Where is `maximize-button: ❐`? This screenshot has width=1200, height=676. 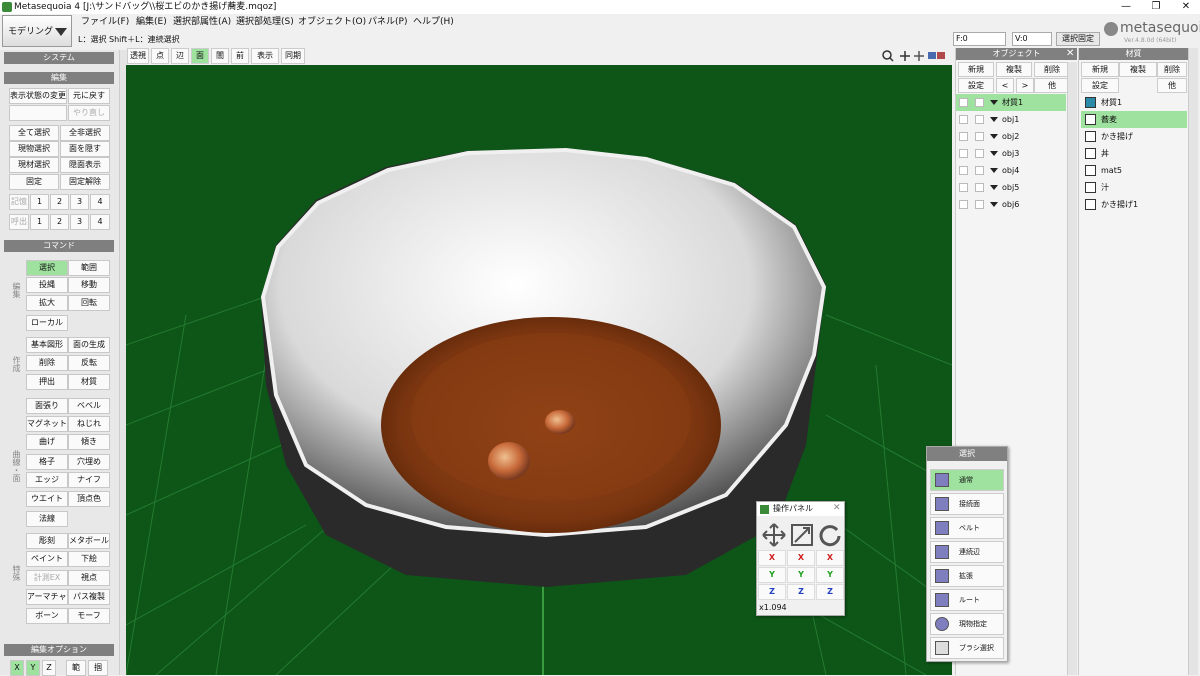 maximize-button: ❐ is located at coordinates (1156, 7).